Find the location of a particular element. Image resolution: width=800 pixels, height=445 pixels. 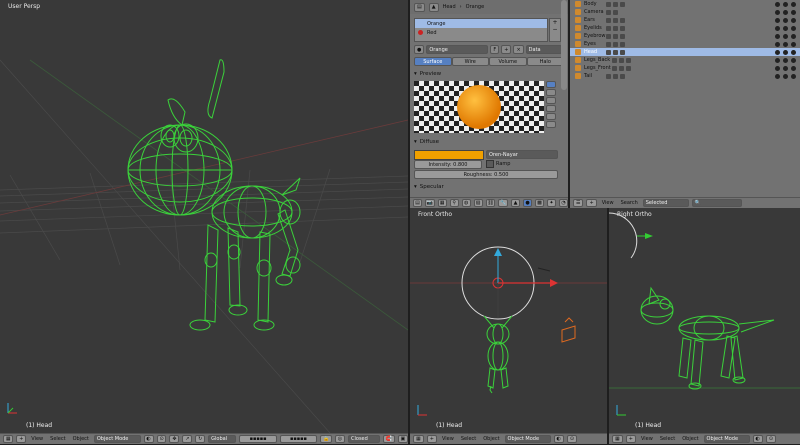

mesh-icon: ▲ is located at coordinates (433, 7).